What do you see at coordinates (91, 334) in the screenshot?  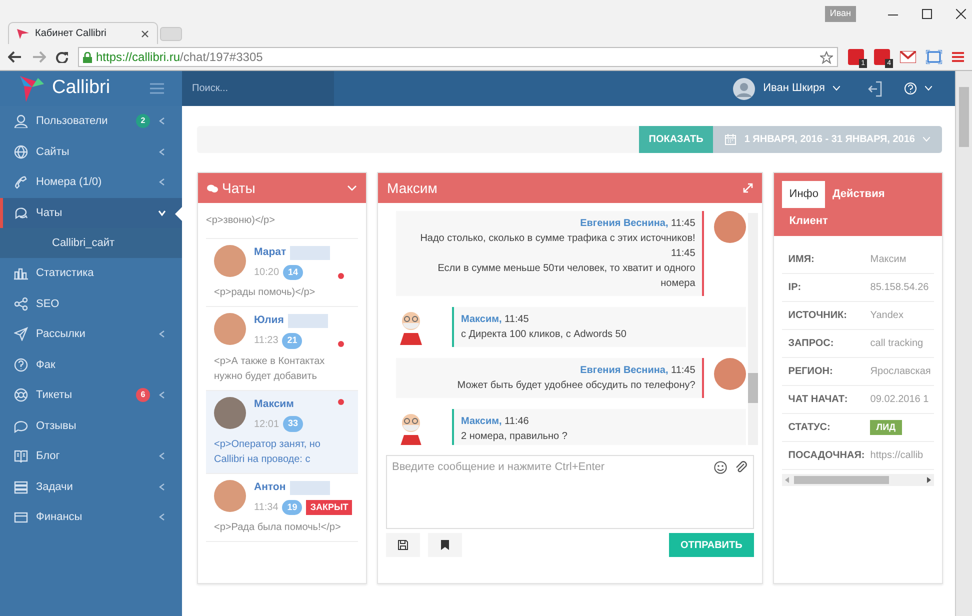 I see `sidebar-item: Рассылки` at bounding box center [91, 334].